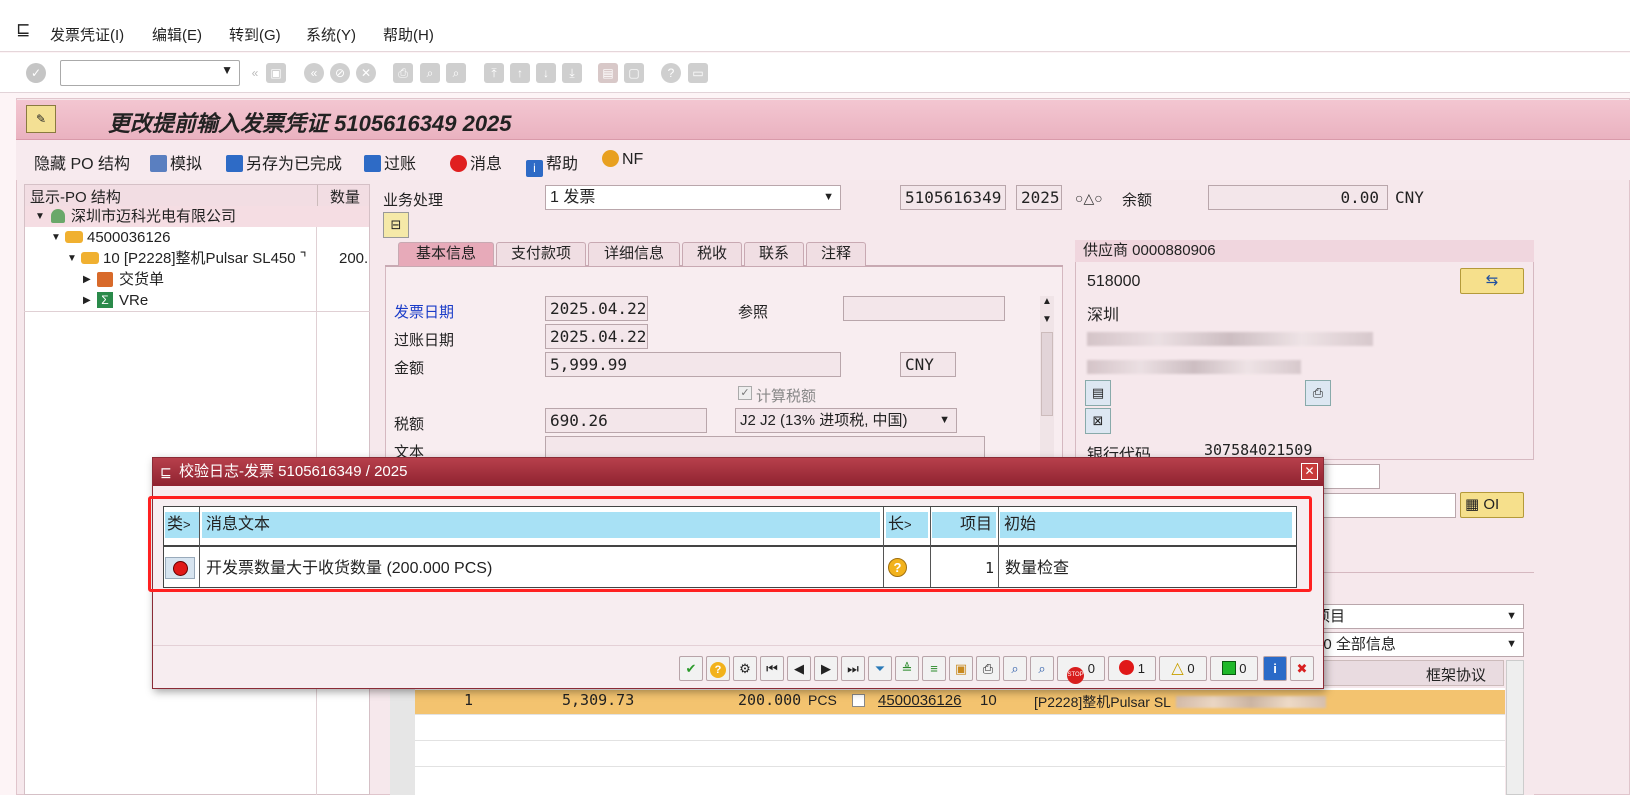 The height and width of the screenshot is (795, 1630). What do you see at coordinates (693, 364) in the screenshot?
I see `amount-field: 5,999.99` at bounding box center [693, 364].